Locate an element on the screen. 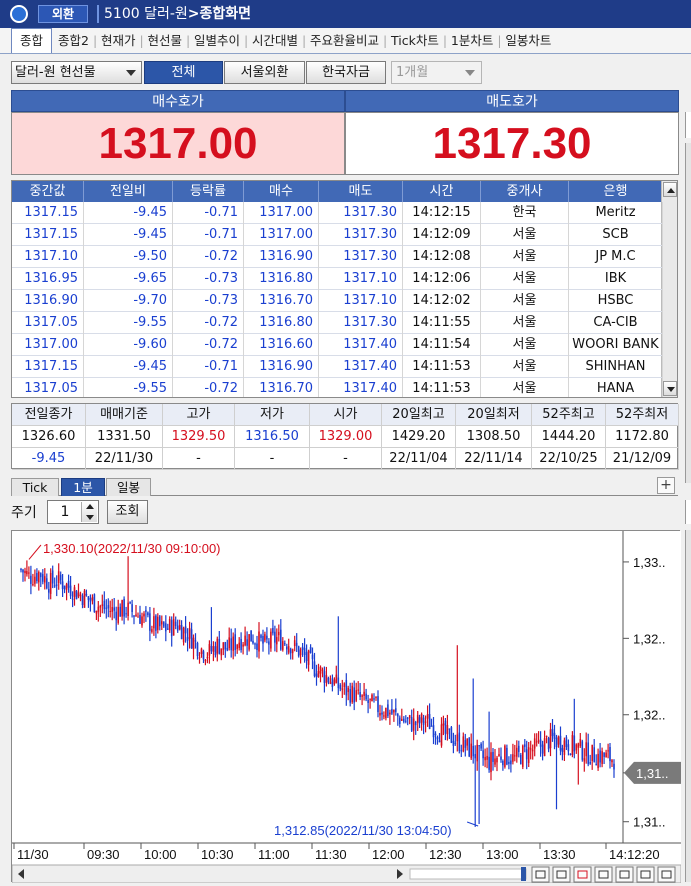 The image size is (691, 886). summary-cell: 1172.80 is located at coordinates (642, 437).